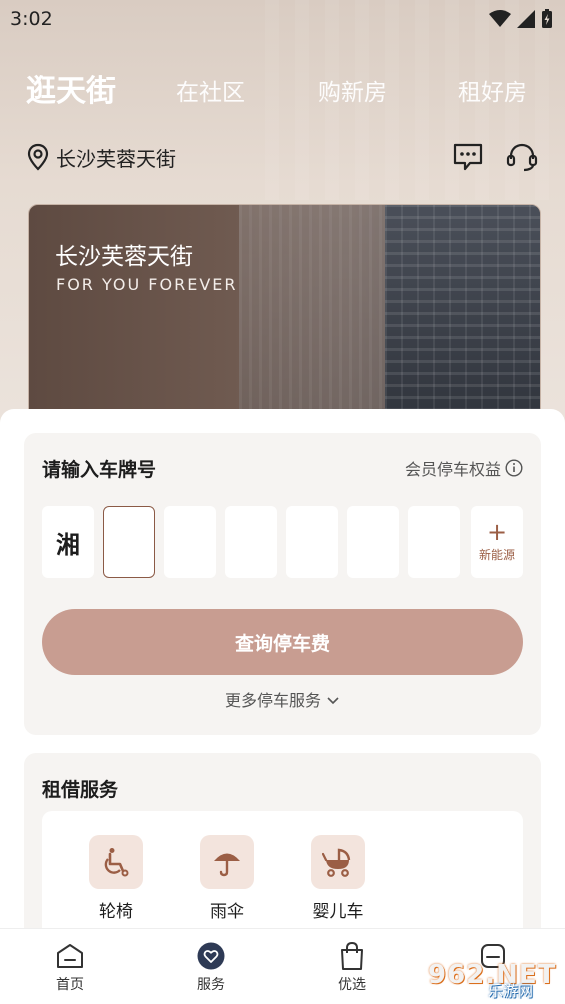  Describe the element at coordinates (80, 790) in the screenshot. I see `rental-service-title: 租借服务` at that location.